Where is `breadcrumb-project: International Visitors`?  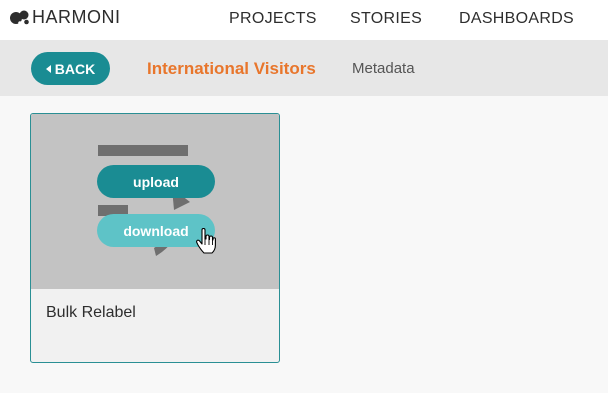 breadcrumb-project: International Visitors is located at coordinates (231, 69).